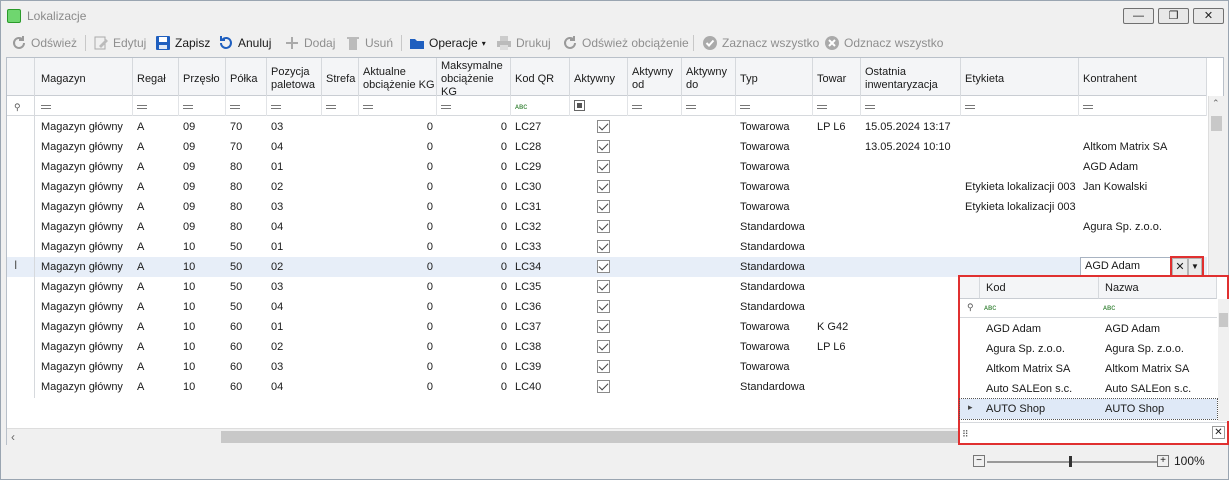  I want to click on cell-polka: 60, so click(246, 387).